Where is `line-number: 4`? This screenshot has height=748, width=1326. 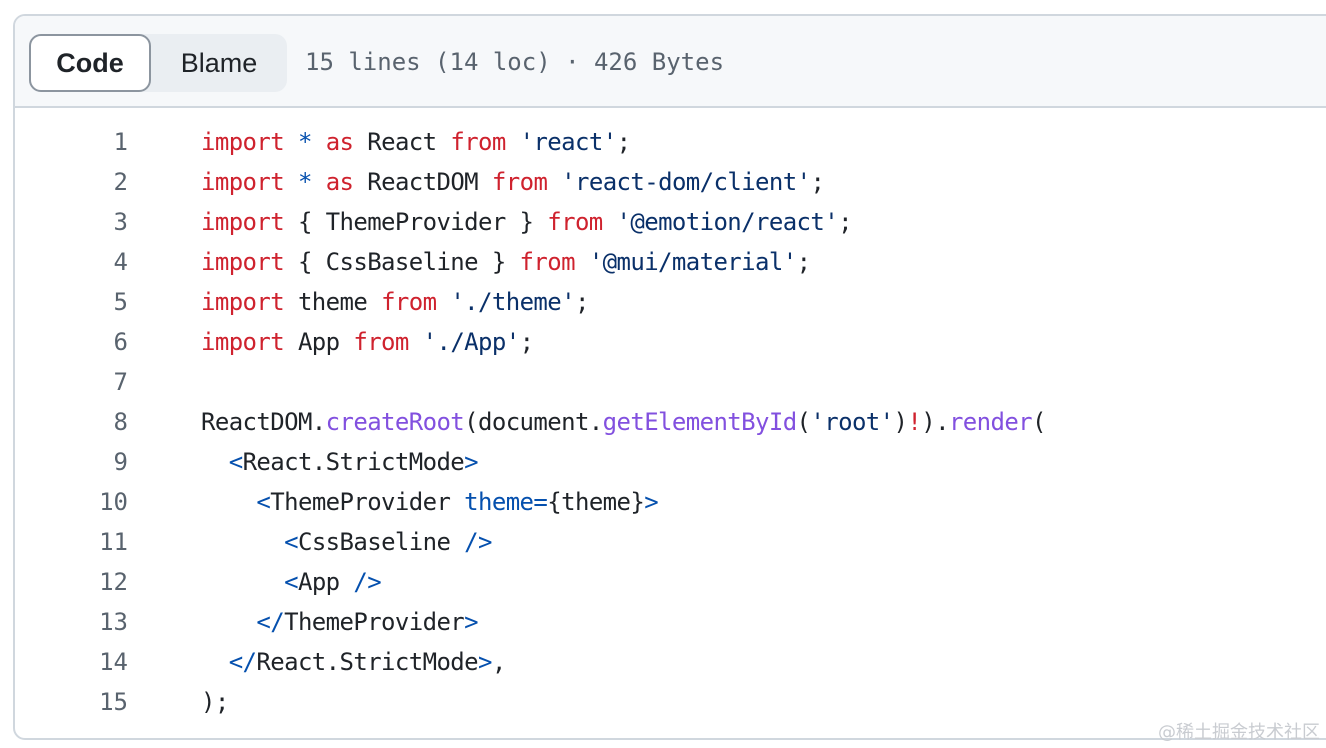 line-number: 4 is located at coordinates (71, 262).